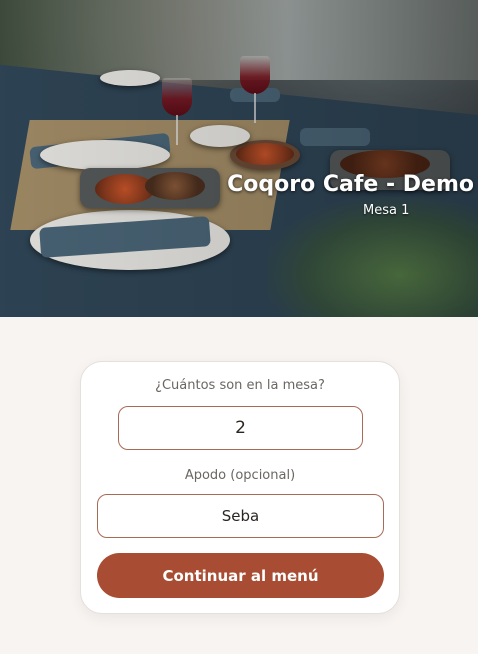 The image size is (478, 654). I want to click on restaurant-name: Coqoro Cafe - Demo, so click(350, 184).